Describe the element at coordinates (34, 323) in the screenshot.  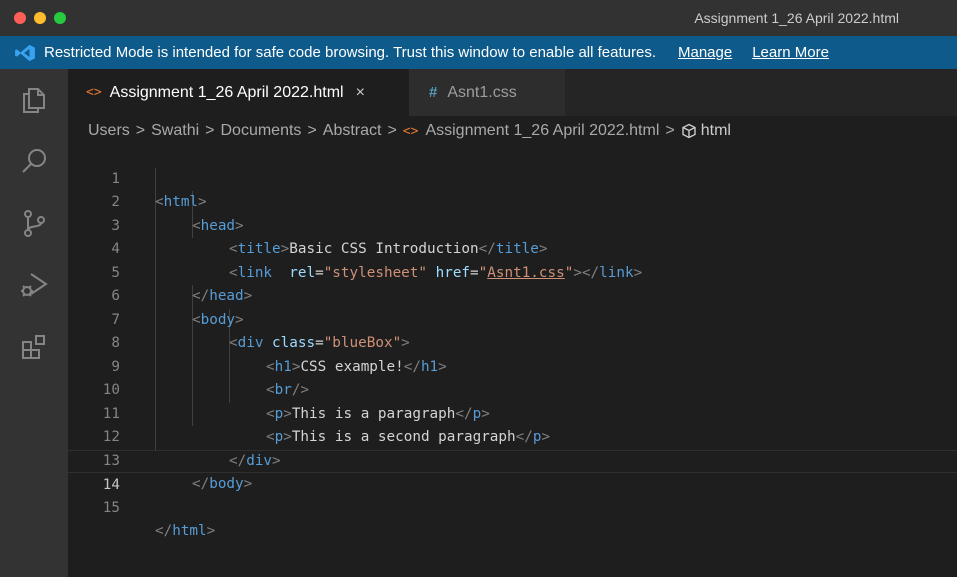
I see `activity-bar` at that location.